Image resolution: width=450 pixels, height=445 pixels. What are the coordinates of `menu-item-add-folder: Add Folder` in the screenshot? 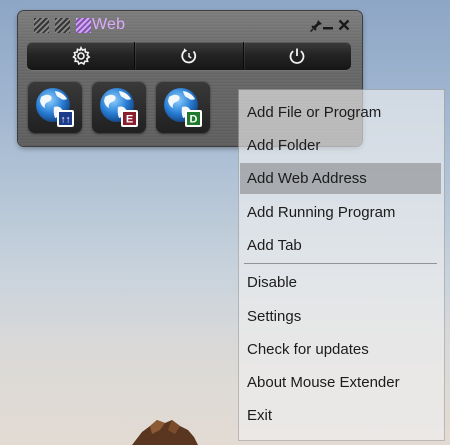 It's located at (340, 145).